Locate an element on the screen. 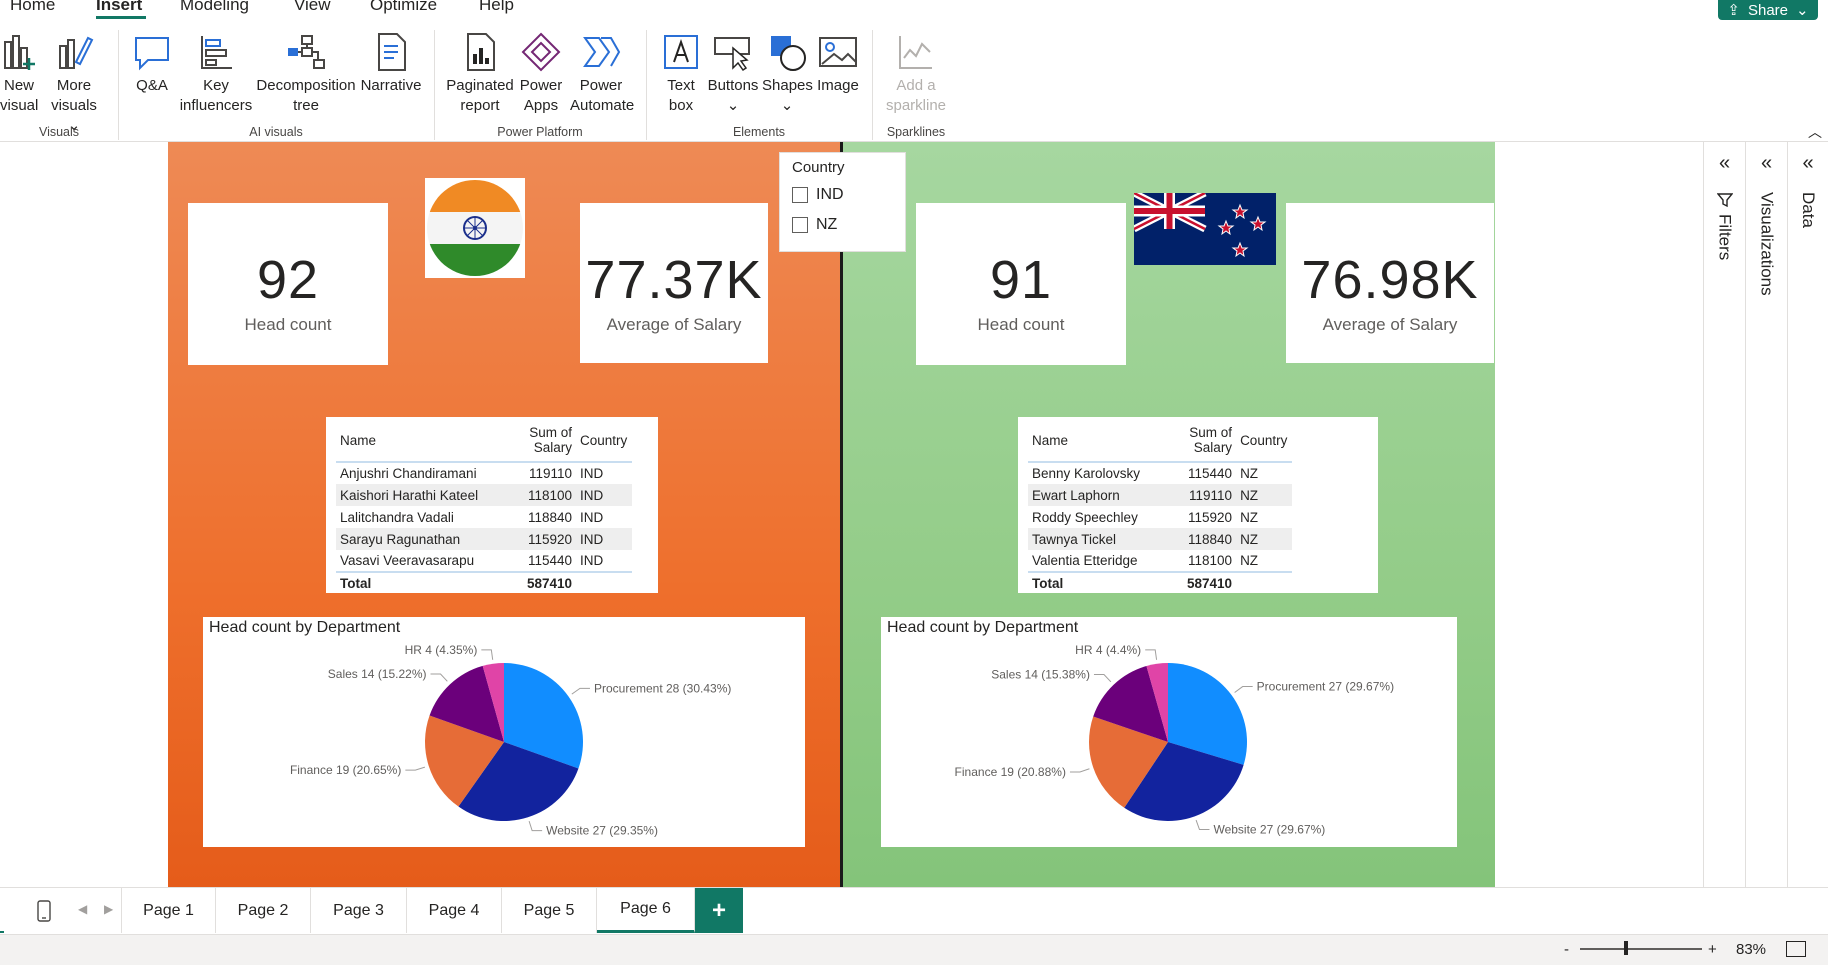 The image size is (1828, 965). add-sparkline-label: Add a sparkline is located at coordinates (916, 95).